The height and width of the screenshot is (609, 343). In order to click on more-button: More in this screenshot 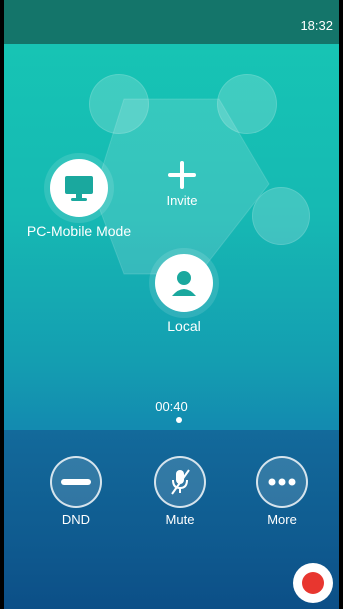, I will do `click(282, 491)`.